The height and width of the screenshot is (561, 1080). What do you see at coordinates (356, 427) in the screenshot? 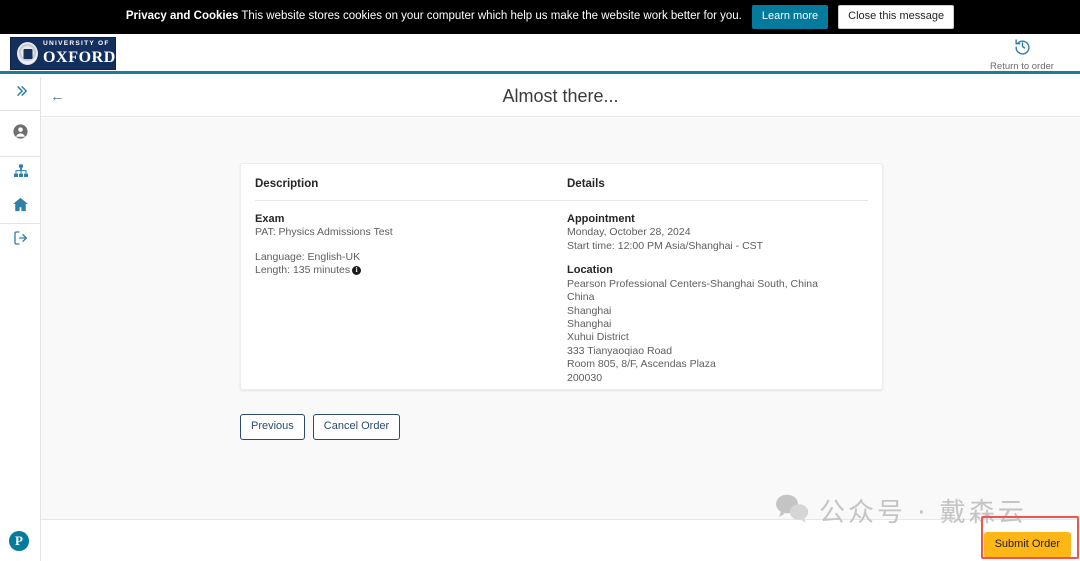
I see `cancel-order-button: Cancel Order` at bounding box center [356, 427].